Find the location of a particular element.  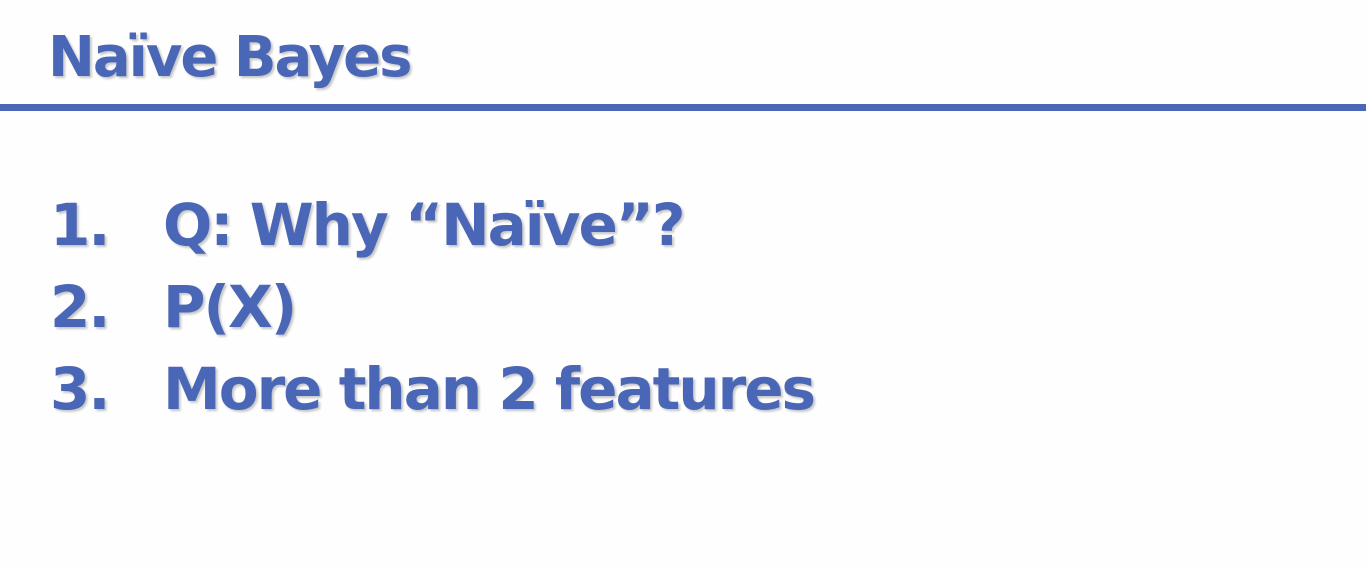

agenda-item: 3. More than 2 features is located at coordinates (433, 389).